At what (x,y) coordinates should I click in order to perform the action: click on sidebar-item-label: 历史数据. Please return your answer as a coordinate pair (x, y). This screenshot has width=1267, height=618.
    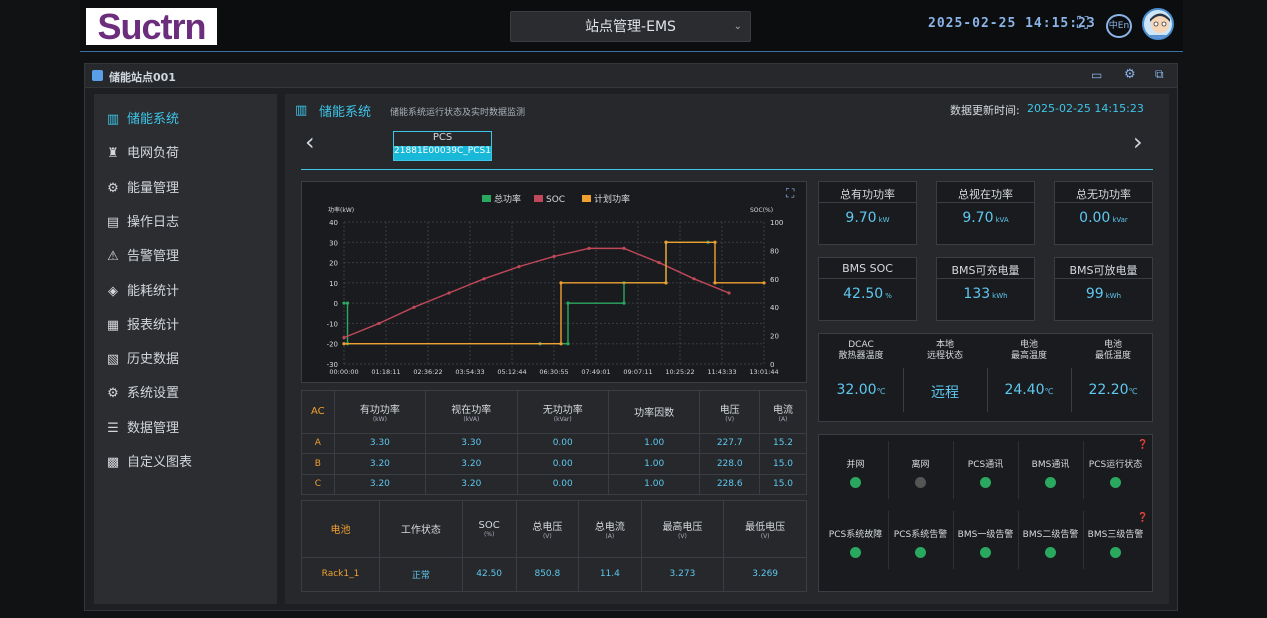
    Looking at the image, I should click on (153, 360).